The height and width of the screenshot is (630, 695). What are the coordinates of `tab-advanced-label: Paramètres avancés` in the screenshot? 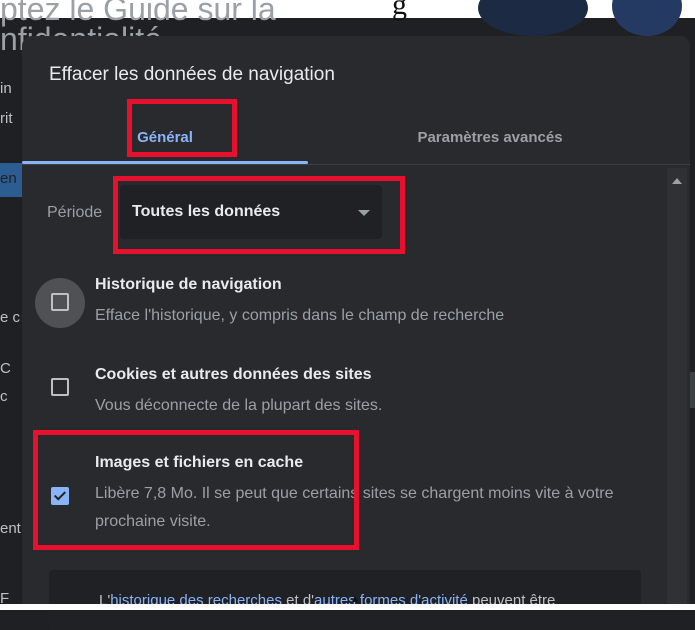 It's located at (490, 137).